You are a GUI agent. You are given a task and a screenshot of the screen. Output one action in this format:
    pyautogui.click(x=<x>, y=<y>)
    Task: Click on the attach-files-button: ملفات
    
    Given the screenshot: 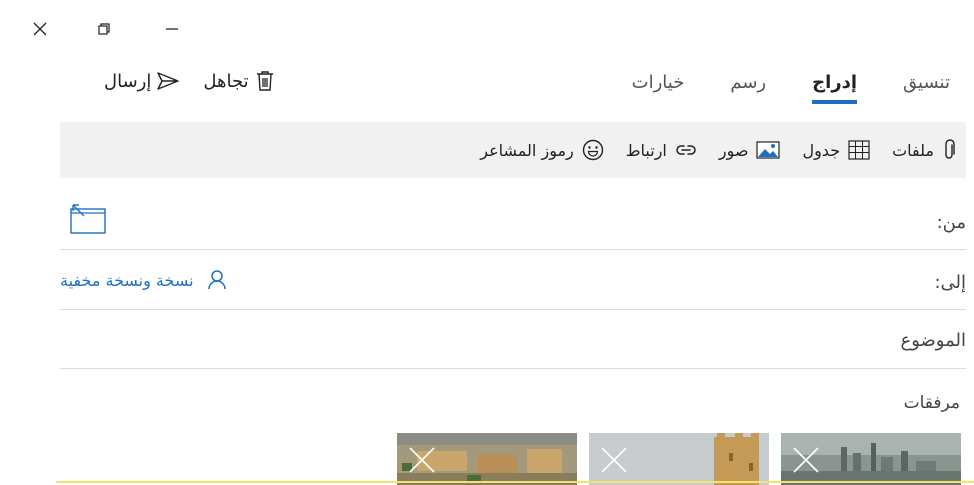 What is the action you would take?
    pyautogui.click(x=924, y=150)
    